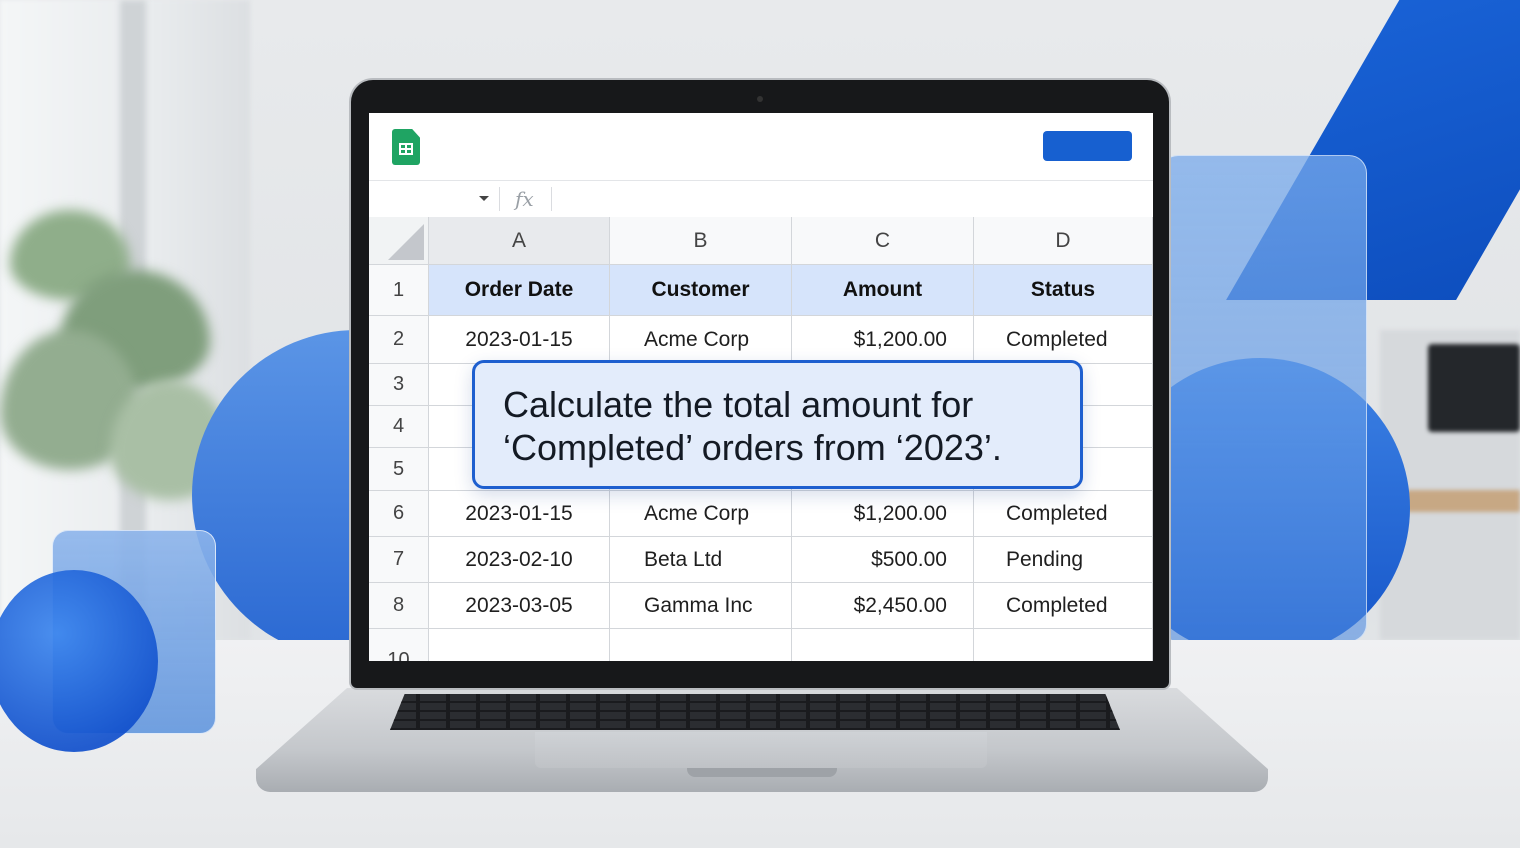 This screenshot has width=1520, height=848. Describe the element at coordinates (1063, 290) in the screenshot. I see `cell-header-status: Status` at that location.